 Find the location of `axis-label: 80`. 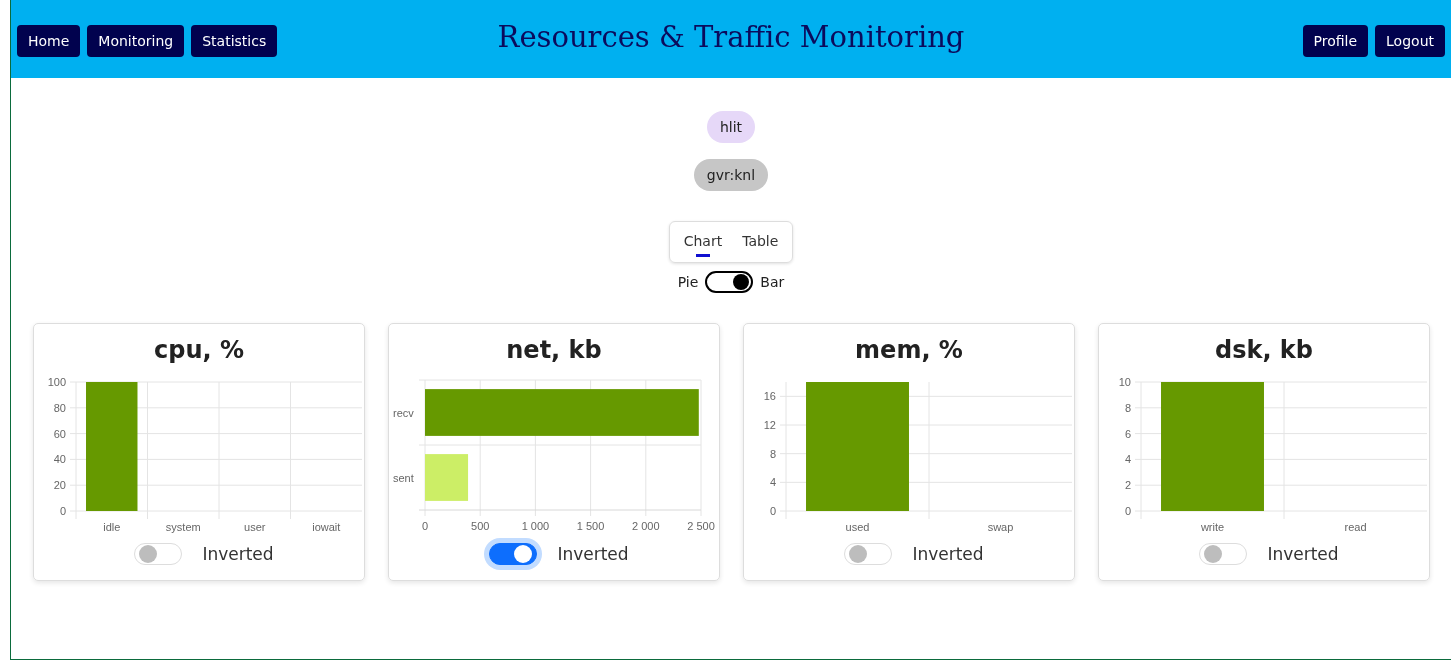

axis-label: 80 is located at coordinates (59, 407).